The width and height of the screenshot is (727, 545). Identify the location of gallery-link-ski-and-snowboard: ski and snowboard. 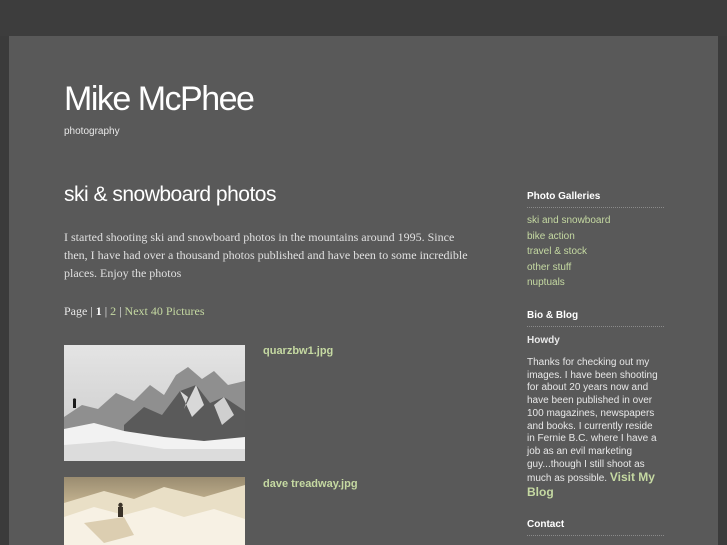
(568, 220).